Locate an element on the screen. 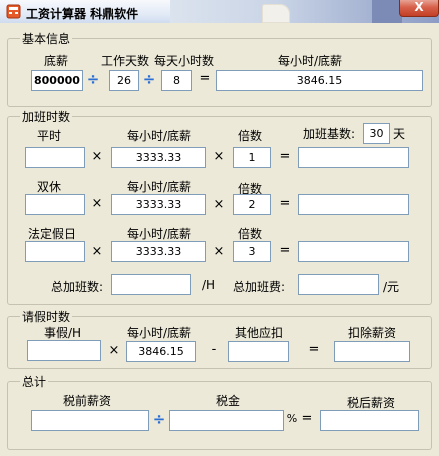  salary-label: 底薪 is located at coordinates (56, 61).